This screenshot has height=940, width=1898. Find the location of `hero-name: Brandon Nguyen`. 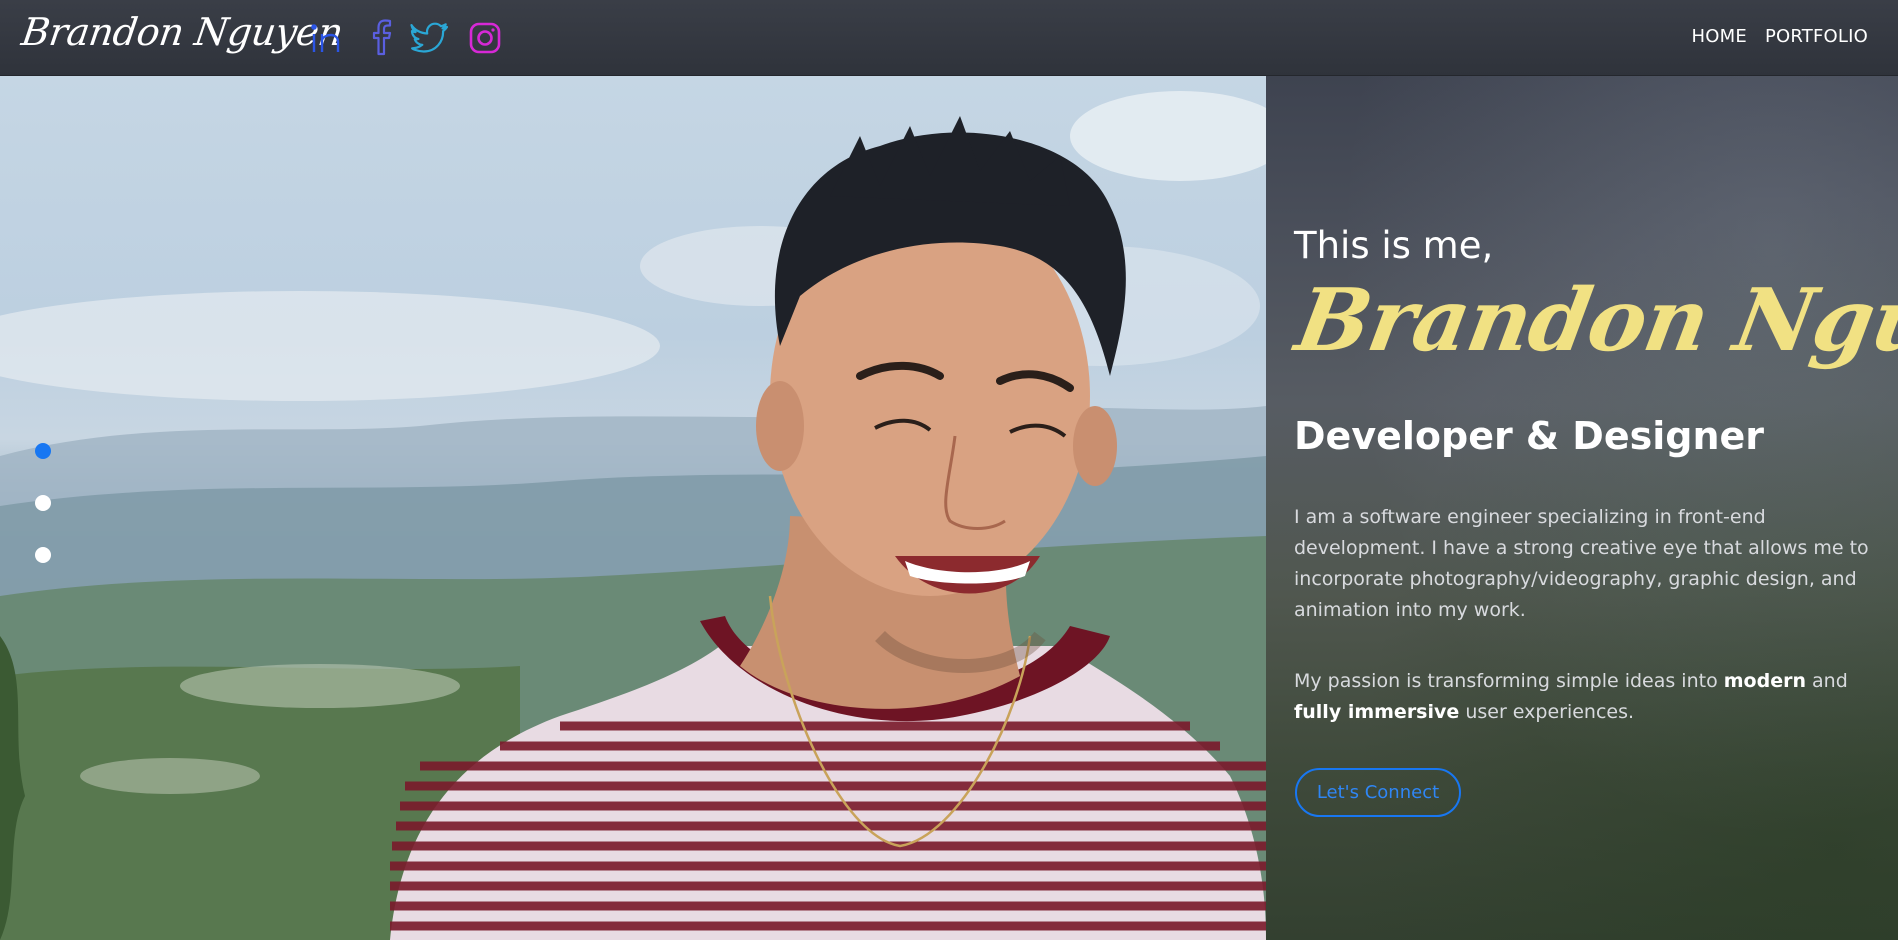

hero-name: Brandon Nguyen is located at coordinates (1593, 320).